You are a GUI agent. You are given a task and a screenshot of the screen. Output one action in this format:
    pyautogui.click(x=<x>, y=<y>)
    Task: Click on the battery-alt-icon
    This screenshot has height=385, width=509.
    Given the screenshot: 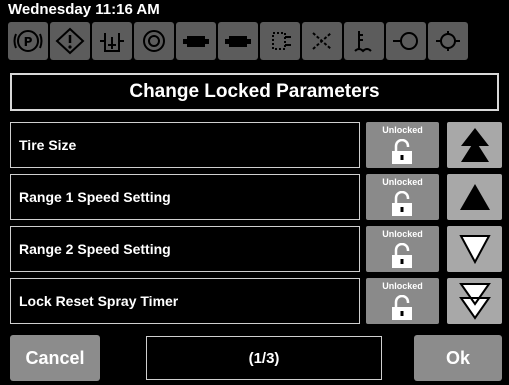 What is the action you would take?
    pyautogui.click(x=238, y=41)
    